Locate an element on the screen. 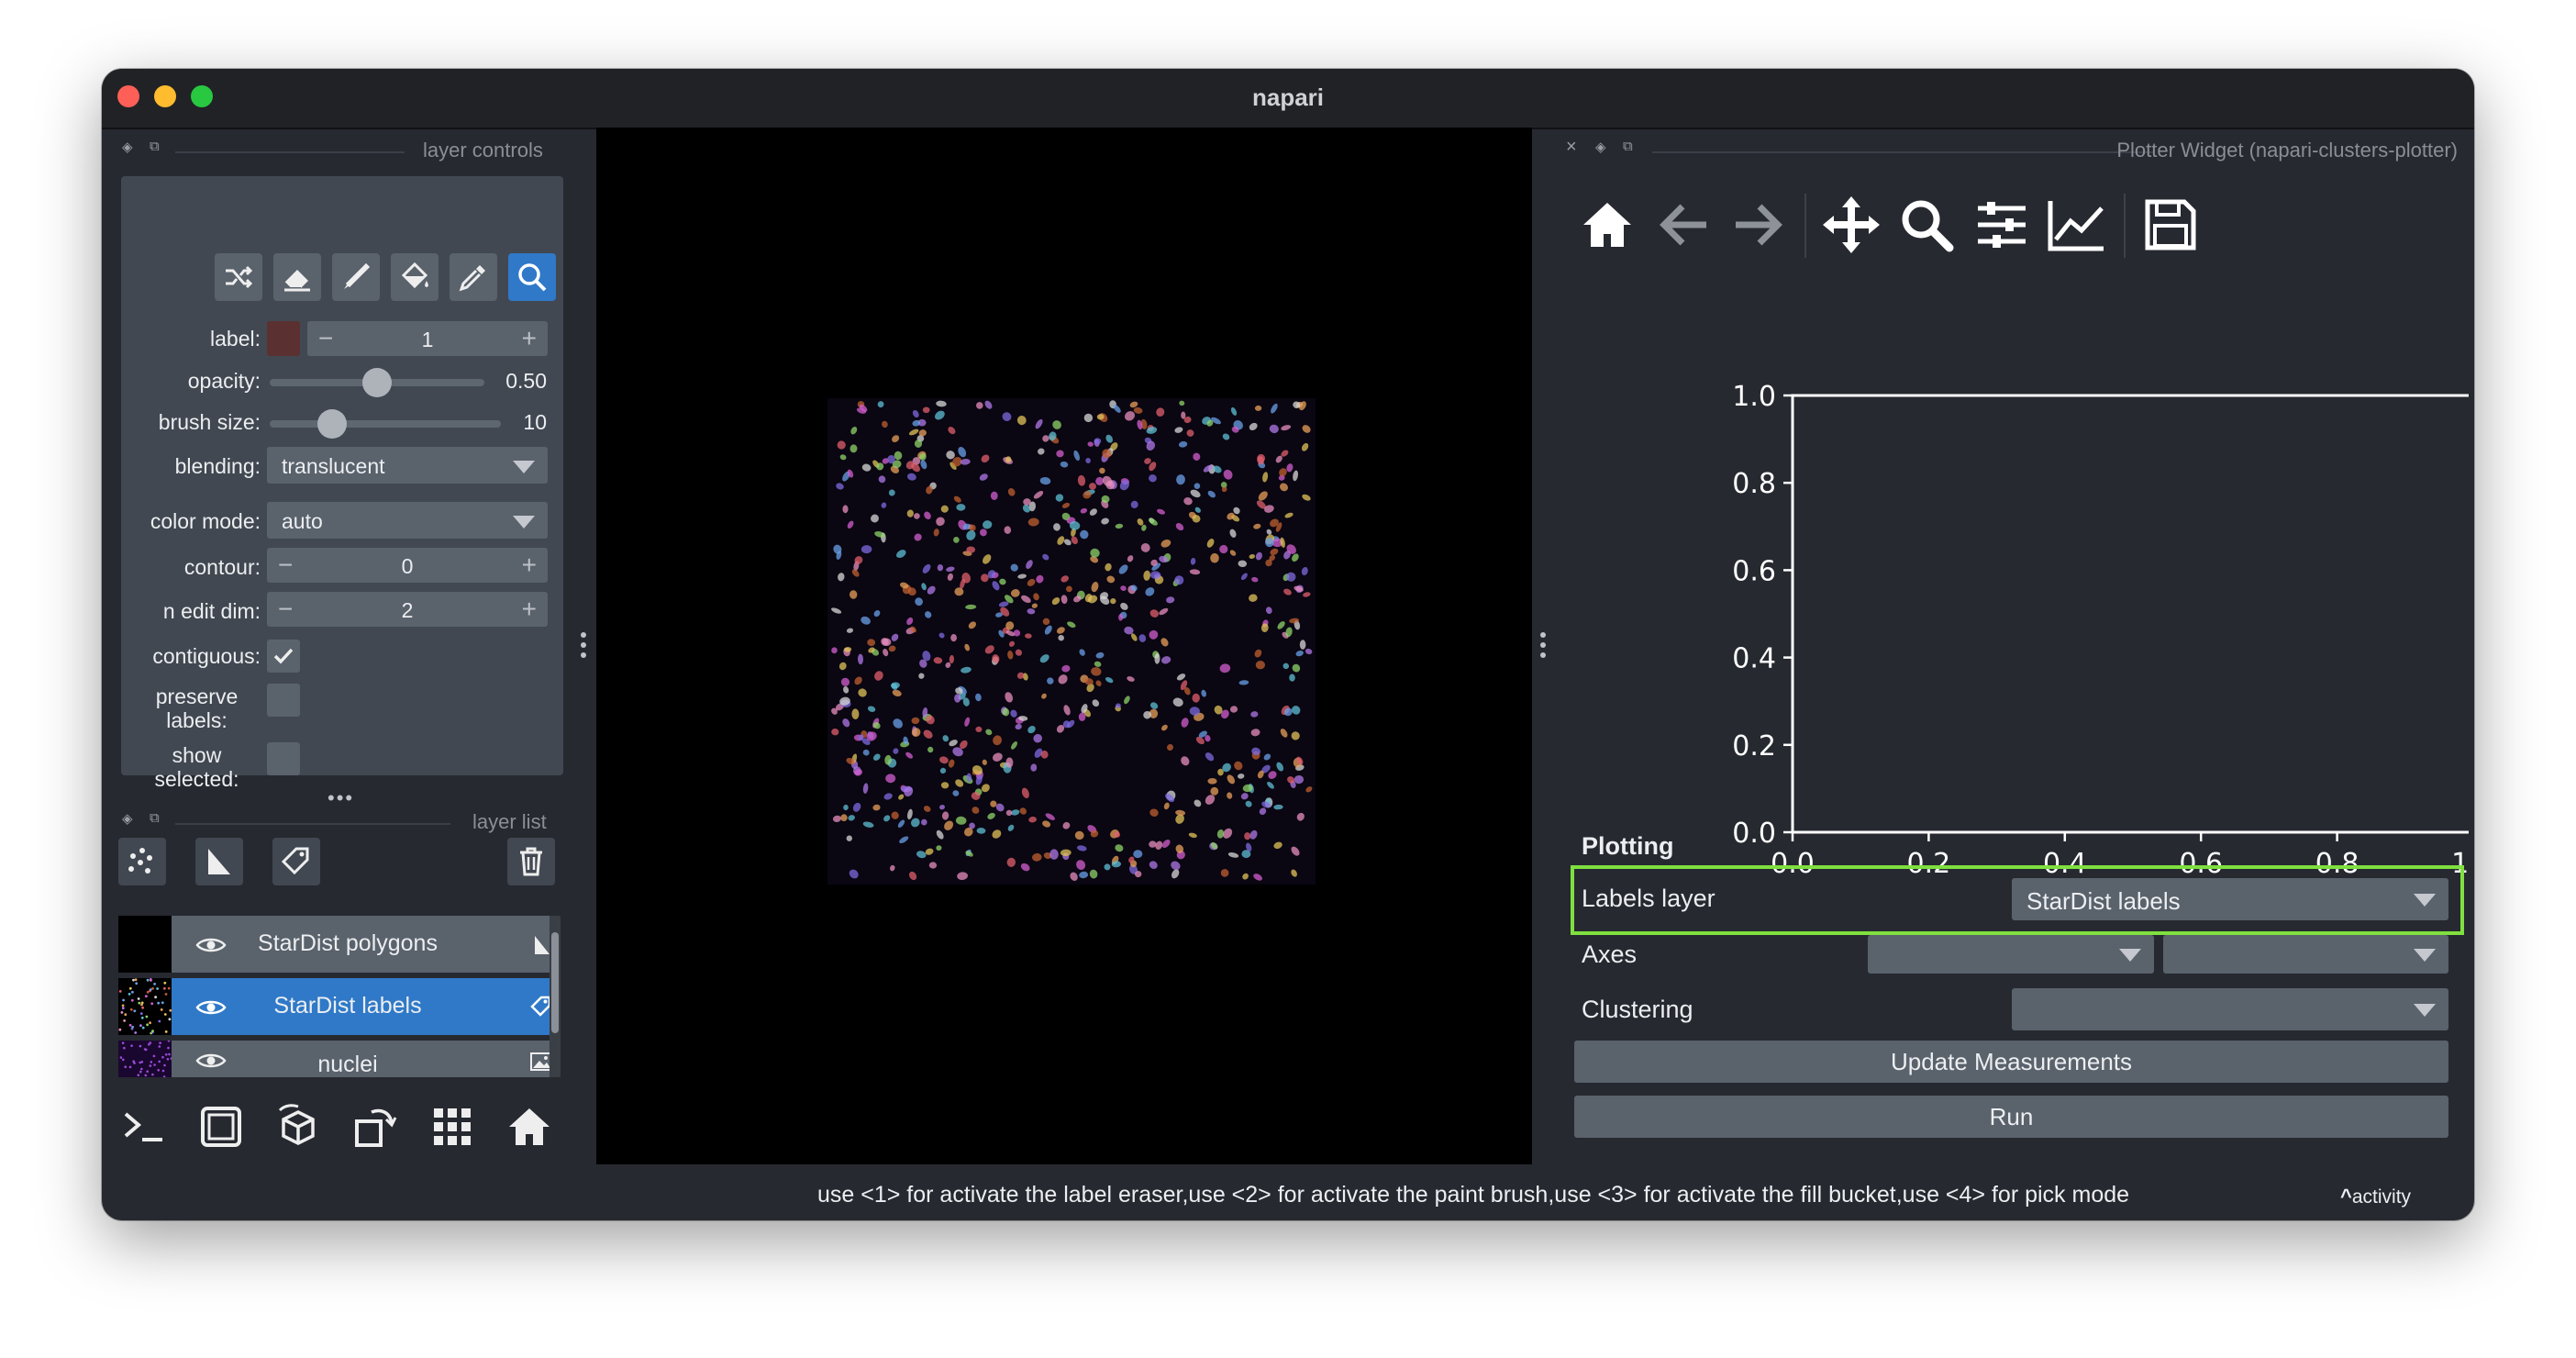 Image resolution: width=2576 pixels, height=1358 pixels. y-tick-label: 0.2 is located at coordinates (1754, 746).